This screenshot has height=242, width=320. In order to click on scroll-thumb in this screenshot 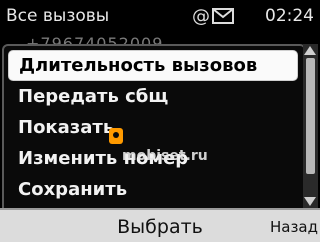, I will do `click(310, 116)`.